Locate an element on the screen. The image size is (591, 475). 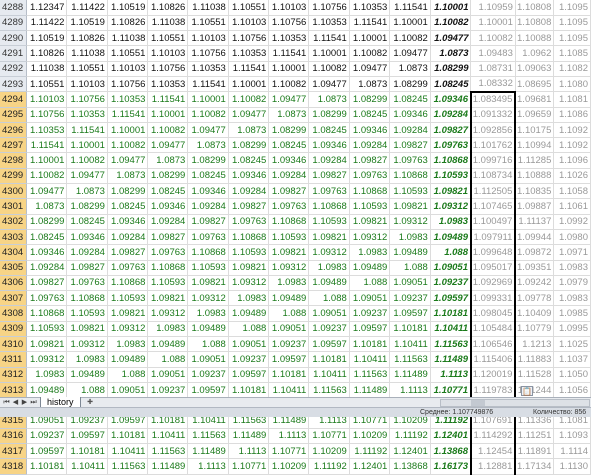
row-header: 4290 is located at coordinates (13, 38).